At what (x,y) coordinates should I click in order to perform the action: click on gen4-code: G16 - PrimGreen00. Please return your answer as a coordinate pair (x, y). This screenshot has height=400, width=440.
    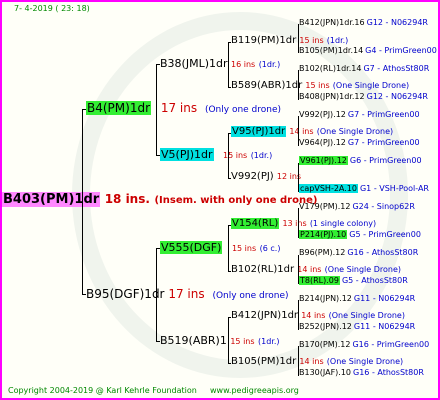
    Looking at the image, I should click on (391, 344).